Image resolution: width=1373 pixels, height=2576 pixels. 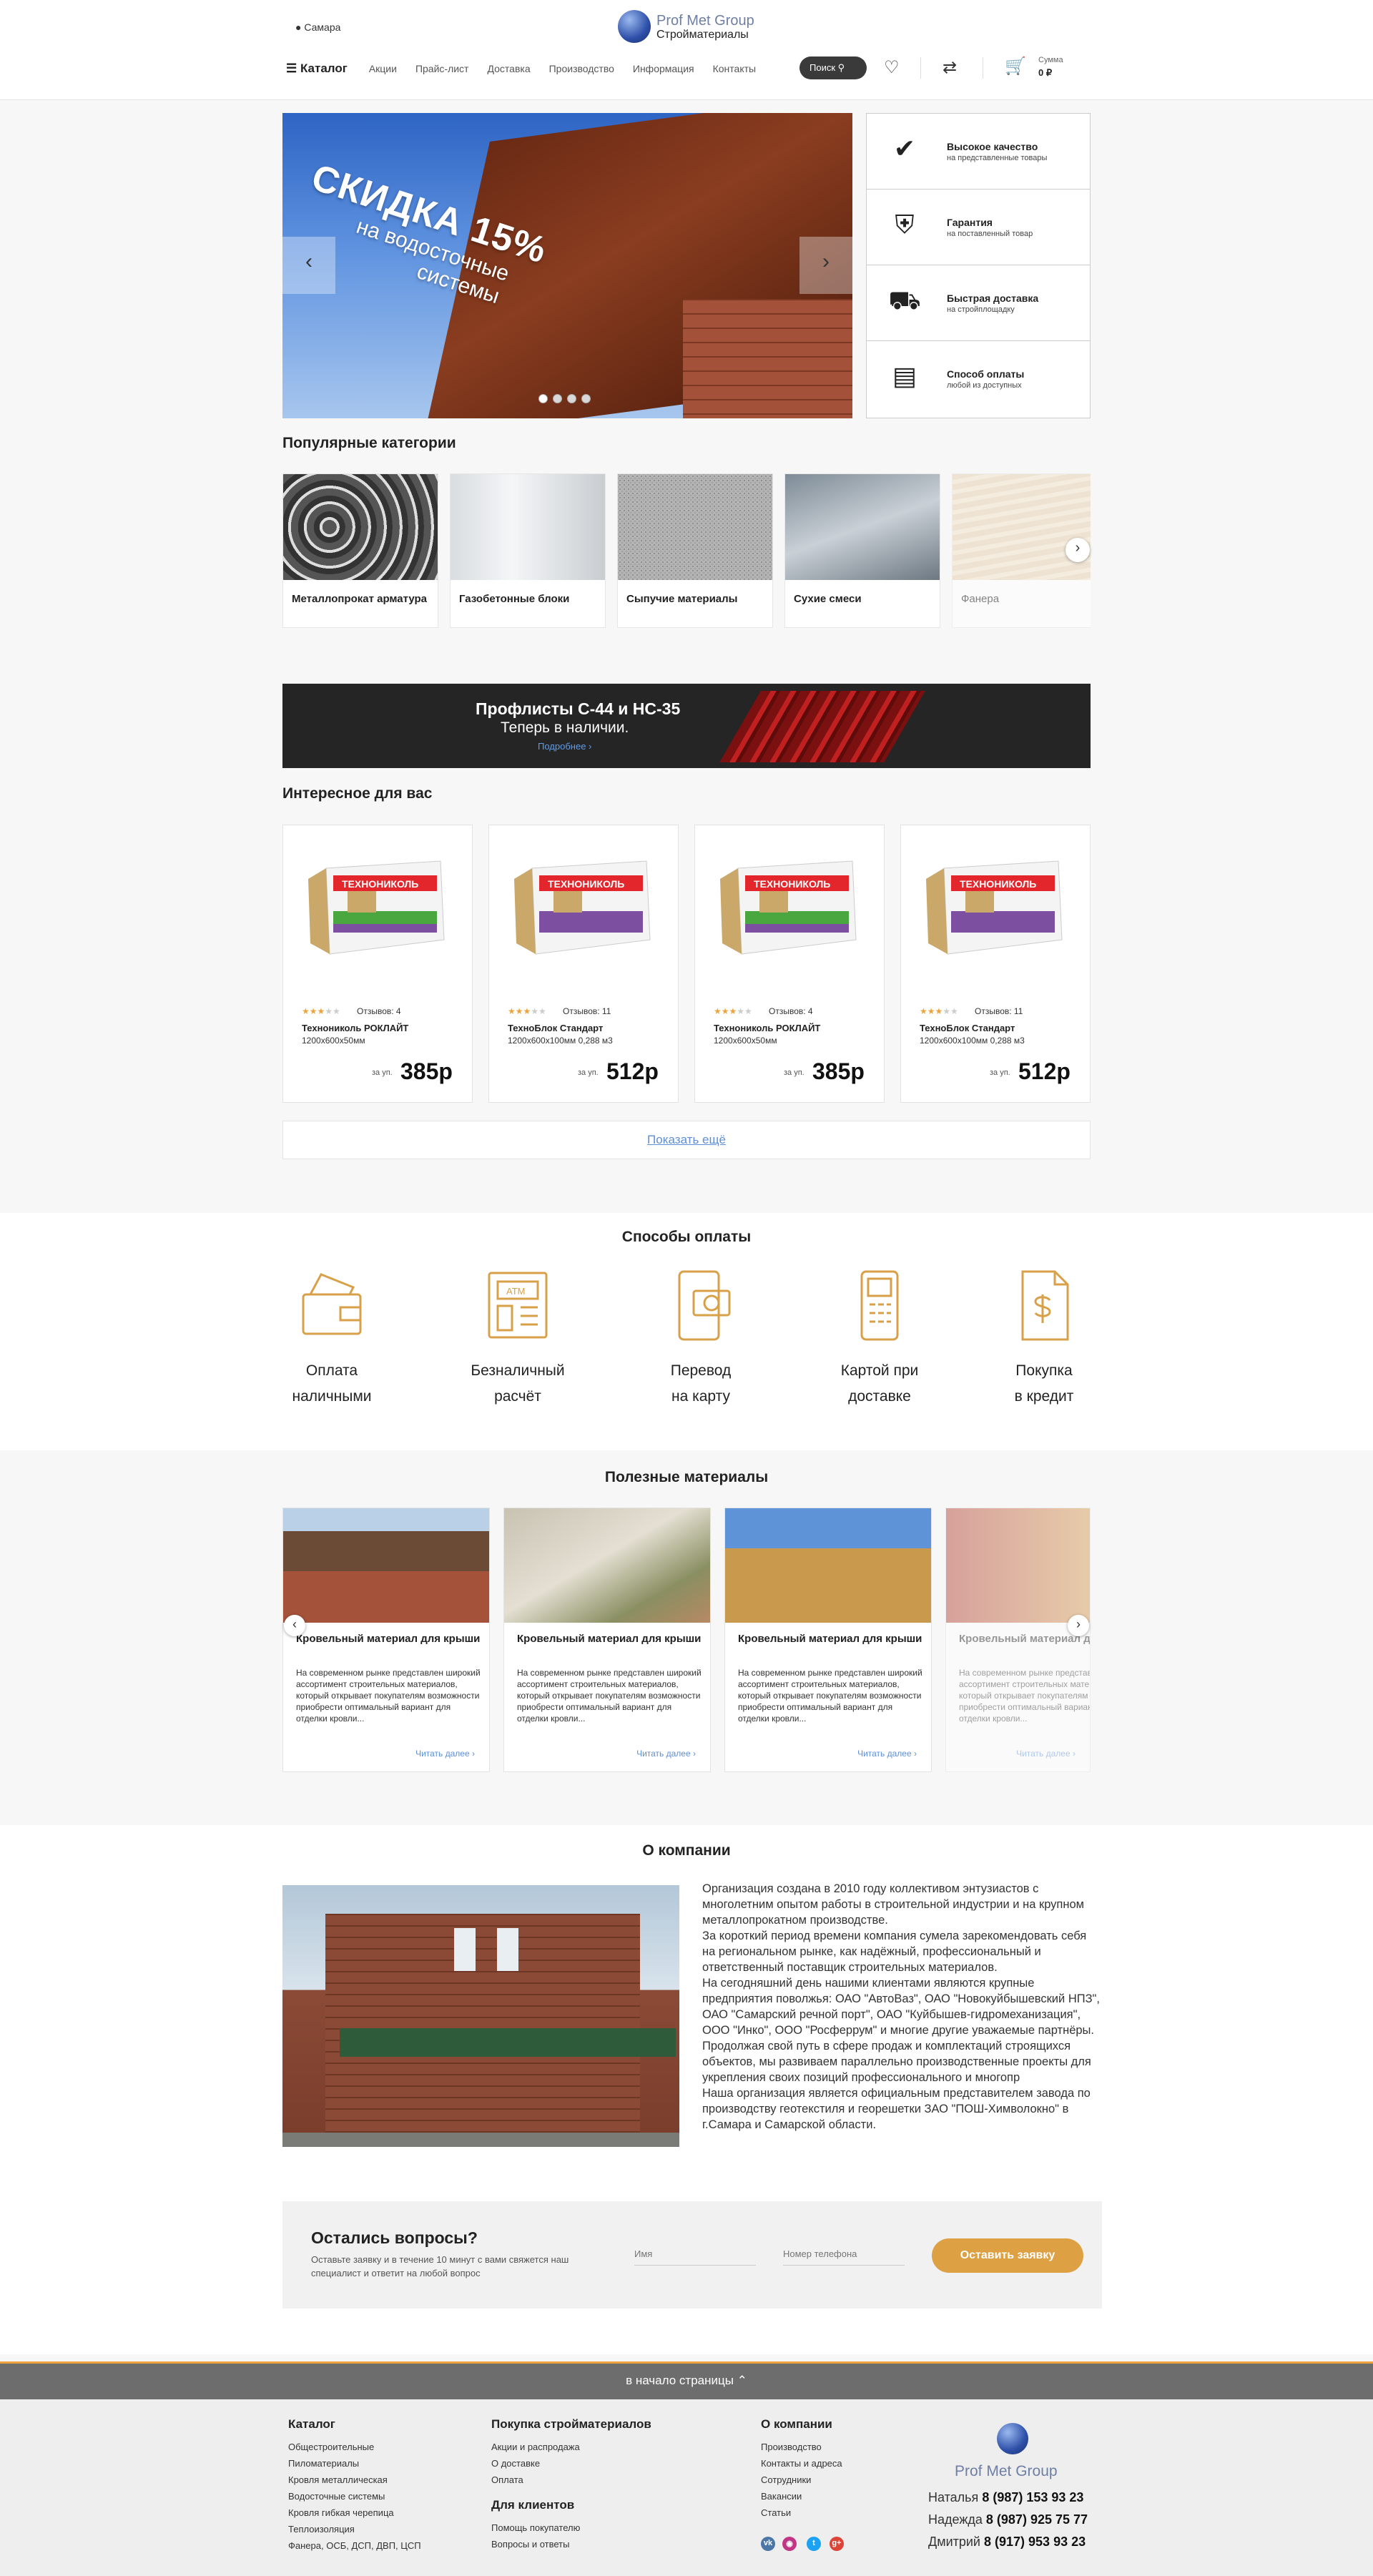 I want to click on categories-title: Популярные категории, so click(x=369, y=443).